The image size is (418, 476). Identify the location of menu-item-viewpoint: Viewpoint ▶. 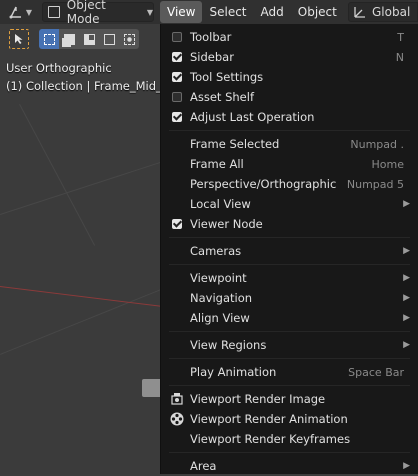
(289, 278).